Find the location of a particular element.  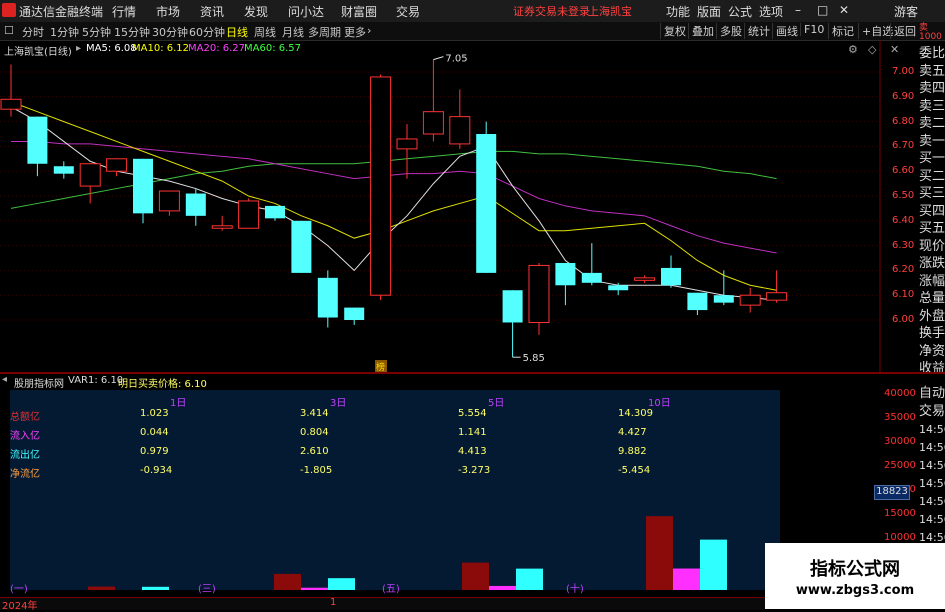

price-tick-label: 6.40 is located at coordinates (903, 220).